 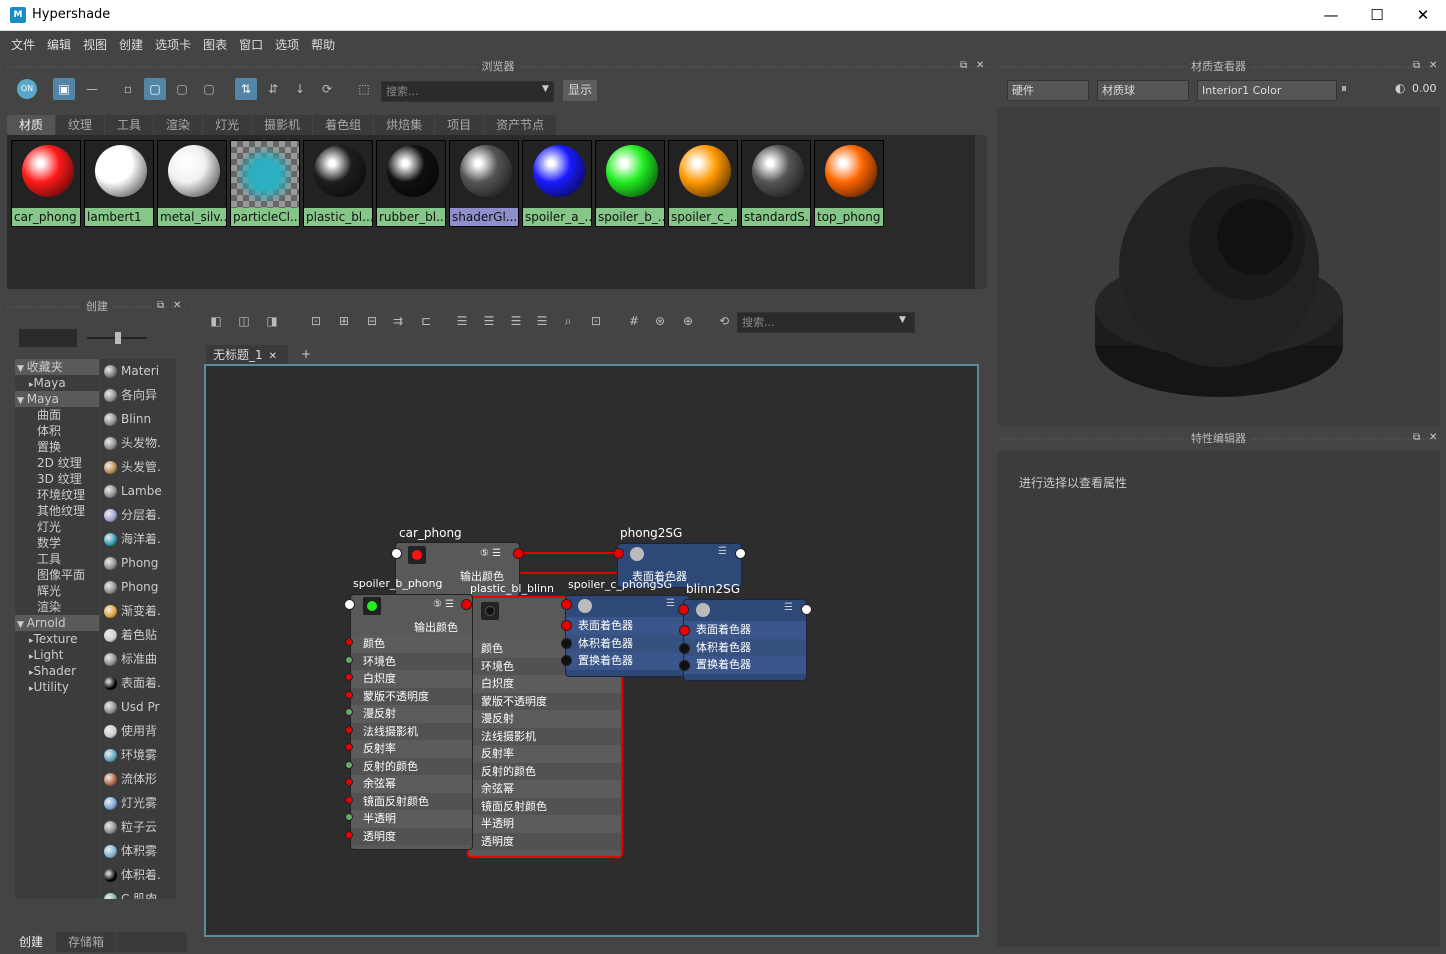 I want to click on output-color-label: 输出颜色, so click(x=436, y=627).